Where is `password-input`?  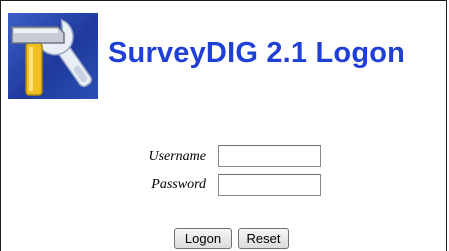 password-input is located at coordinates (269, 185).